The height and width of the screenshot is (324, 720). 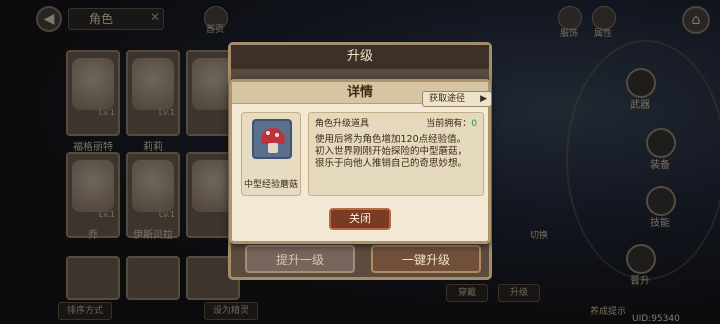 What do you see at coordinates (447, 99) in the screenshot?
I see `source-button-label: 获取途径` at bounding box center [447, 99].